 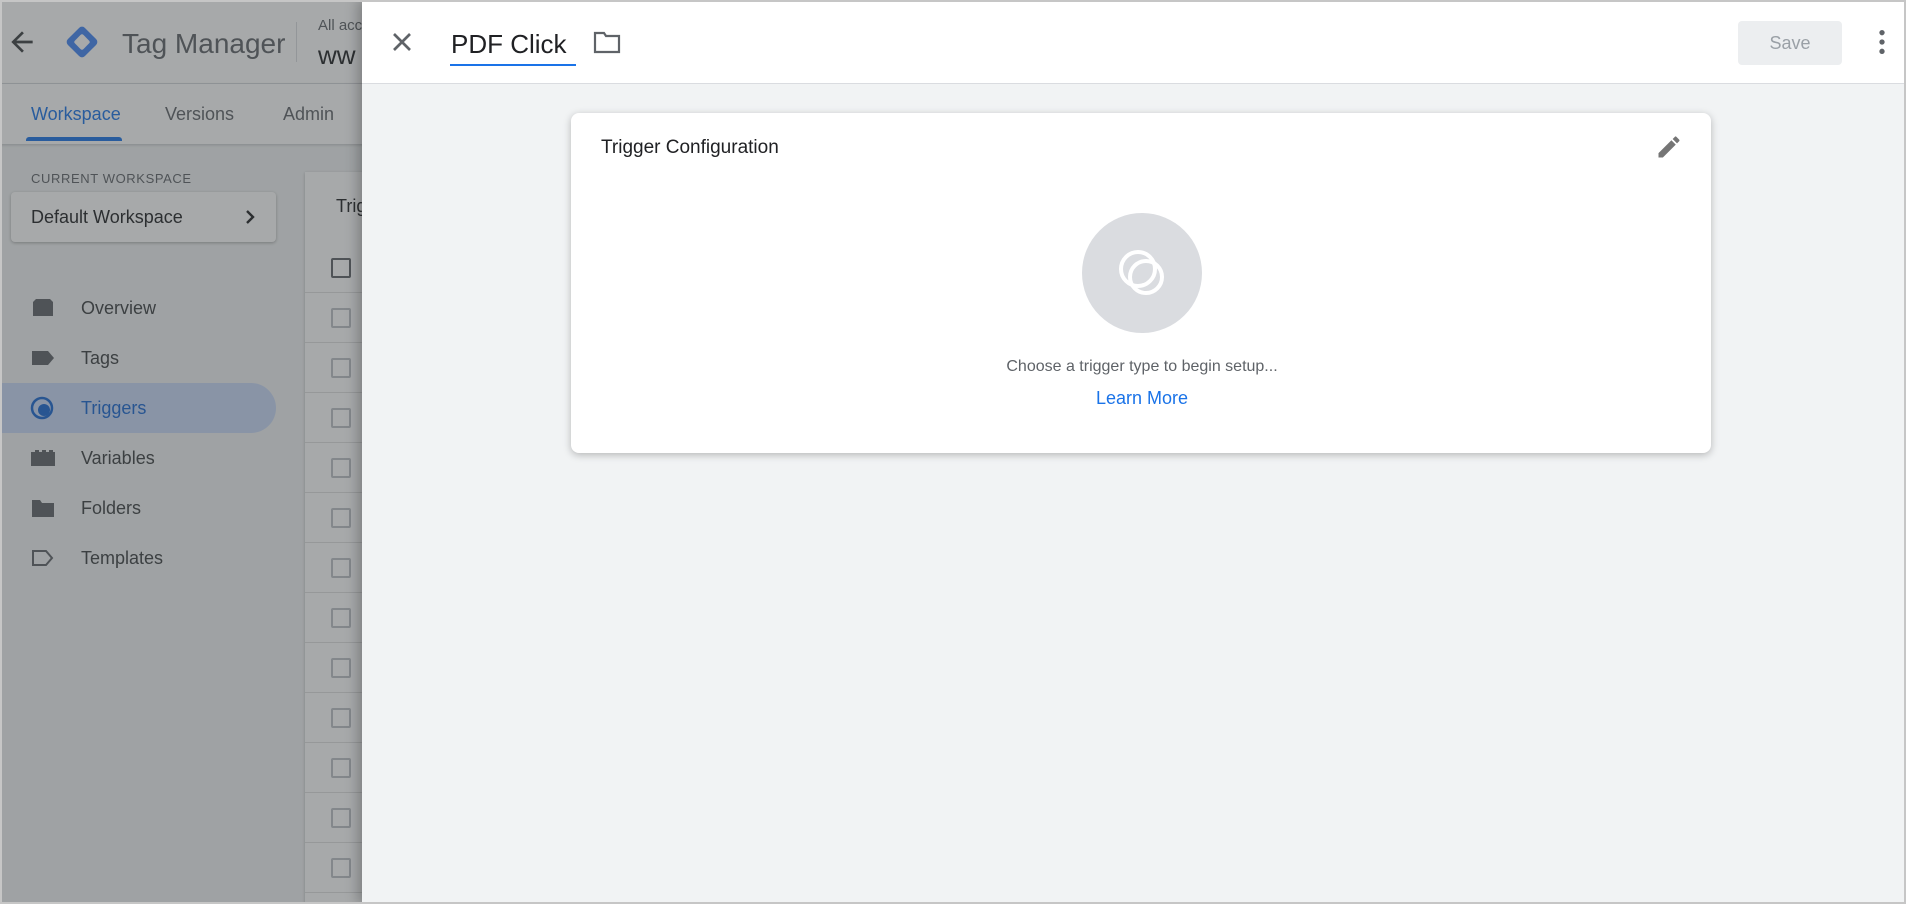 What do you see at coordinates (1669, 147) in the screenshot?
I see `pencil-edit-icon` at bounding box center [1669, 147].